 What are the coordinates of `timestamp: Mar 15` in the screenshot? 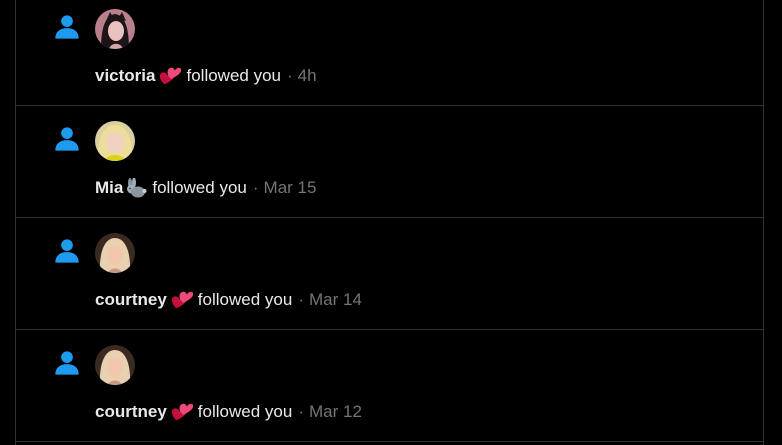 It's located at (290, 188).